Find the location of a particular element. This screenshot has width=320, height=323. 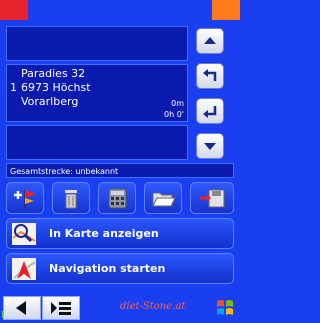

scroll-up-button is located at coordinates (210, 41).